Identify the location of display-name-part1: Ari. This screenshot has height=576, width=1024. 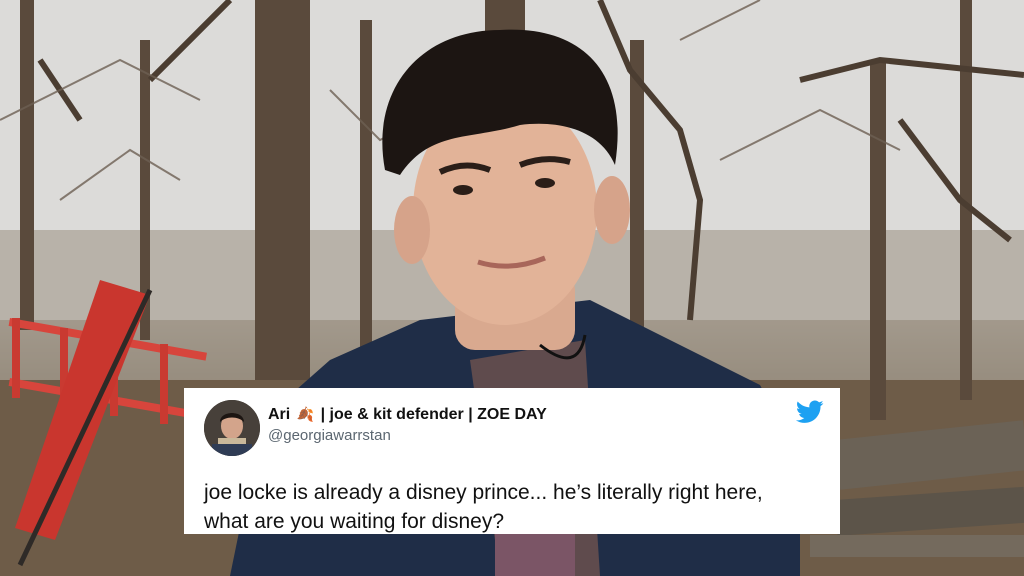
(279, 414).